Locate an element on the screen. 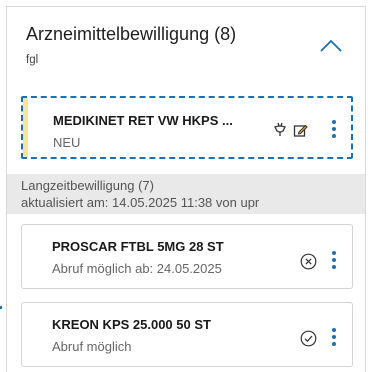 The height and width of the screenshot is (372, 373). panel-subtitle: fgl is located at coordinates (32, 60).